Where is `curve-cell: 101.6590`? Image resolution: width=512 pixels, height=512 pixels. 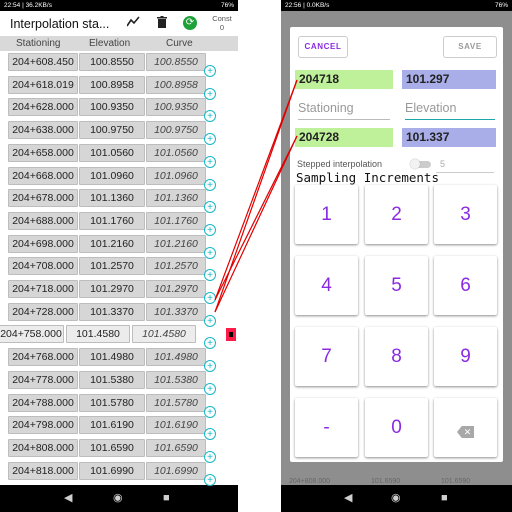
curve-cell: 101.6590 is located at coordinates (176, 447).